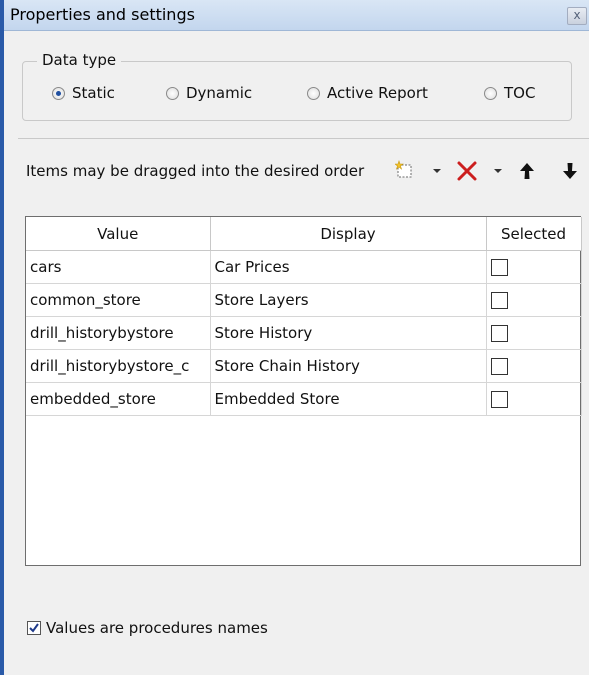 The image size is (589, 675). What do you see at coordinates (58, 93) in the screenshot?
I see `radio-static-indicator` at bounding box center [58, 93].